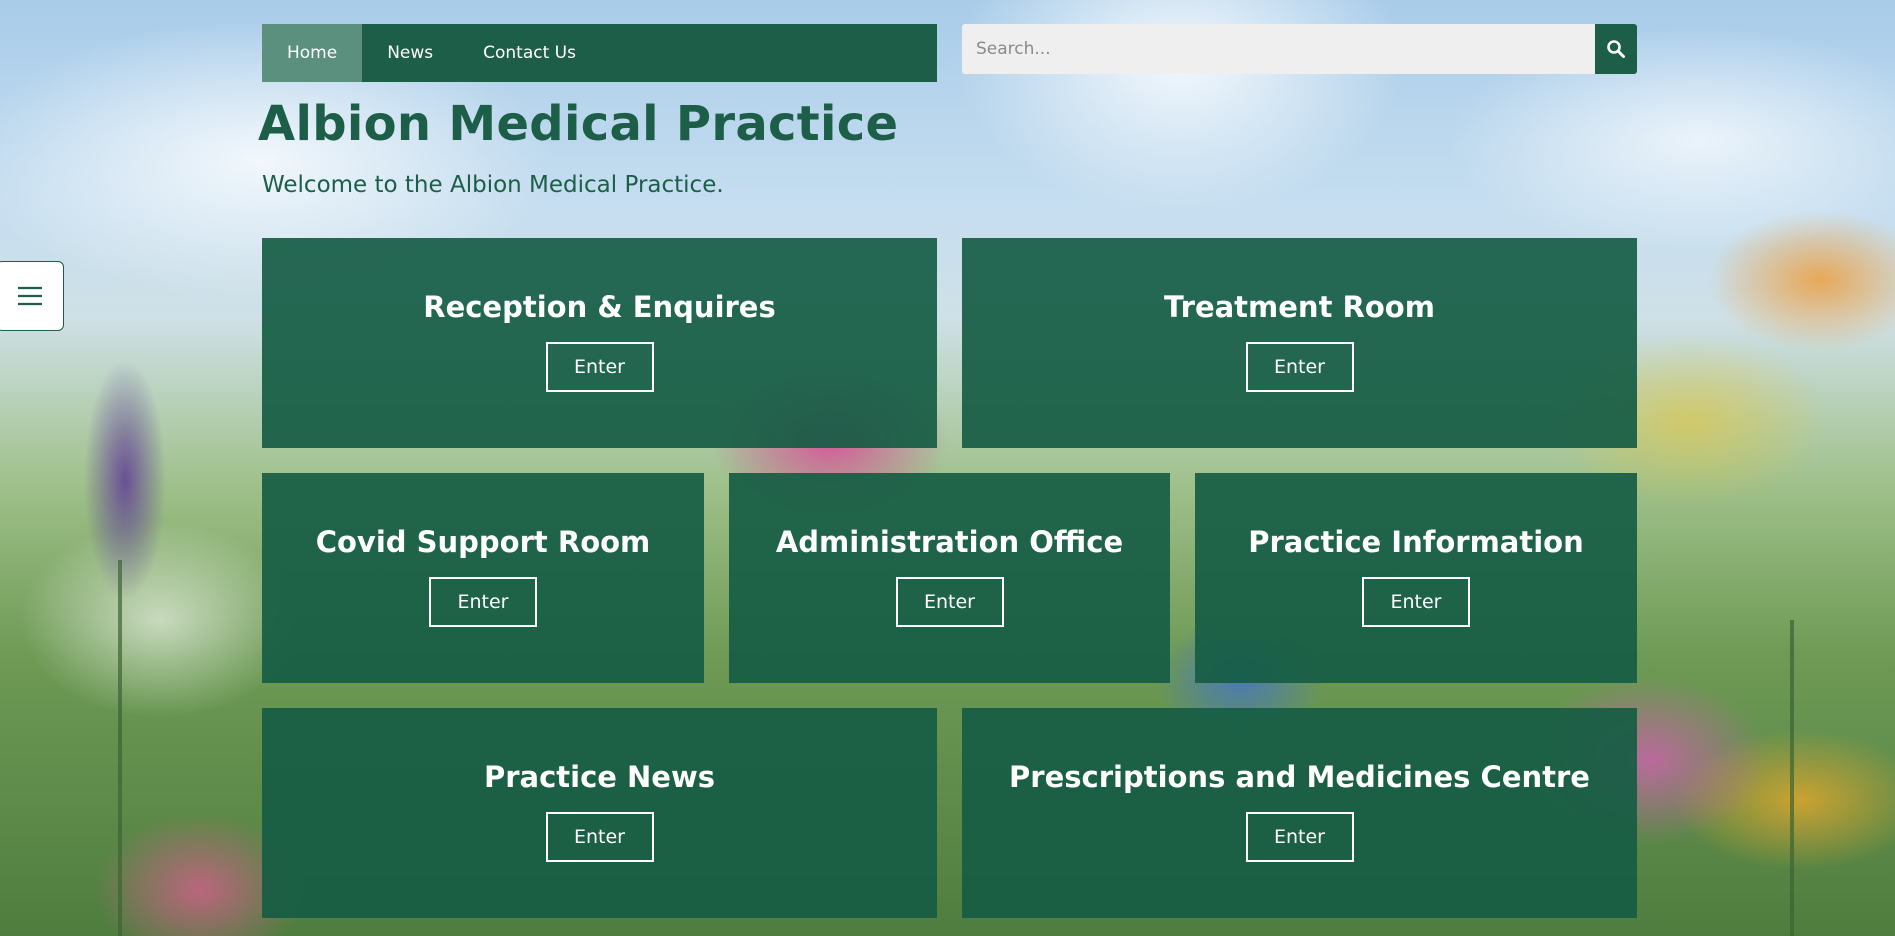  I want to click on tile-title: Administration Office, so click(949, 542).